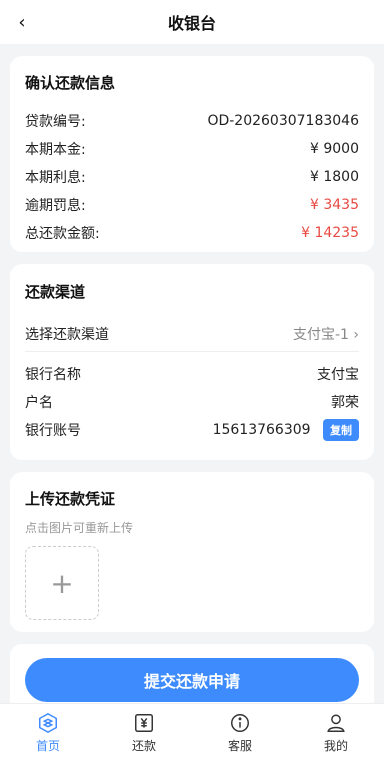  I want to click on plus-icon: +, so click(62, 583).